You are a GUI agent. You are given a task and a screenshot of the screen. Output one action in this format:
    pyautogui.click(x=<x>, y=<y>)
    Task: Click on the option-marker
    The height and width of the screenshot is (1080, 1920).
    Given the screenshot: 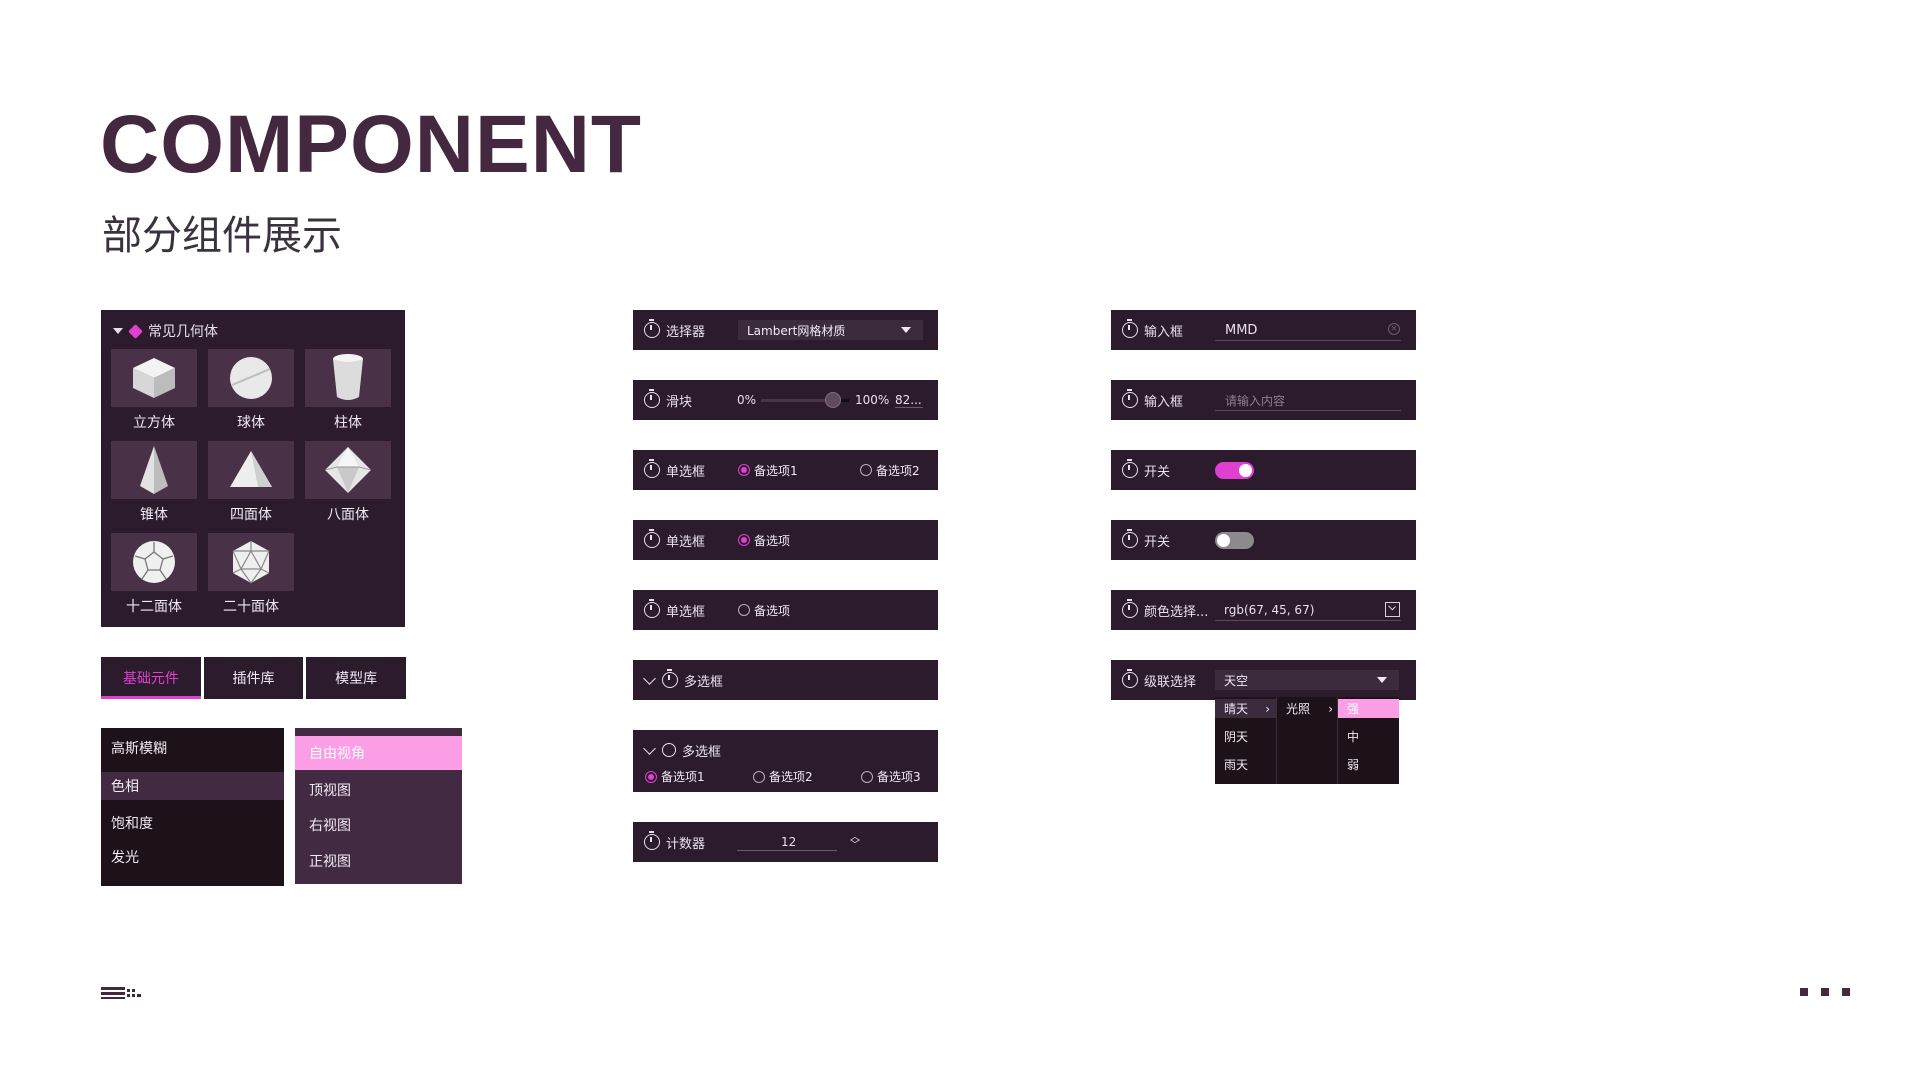 What is the action you would take?
    pyautogui.click(x=651, y=776)
    